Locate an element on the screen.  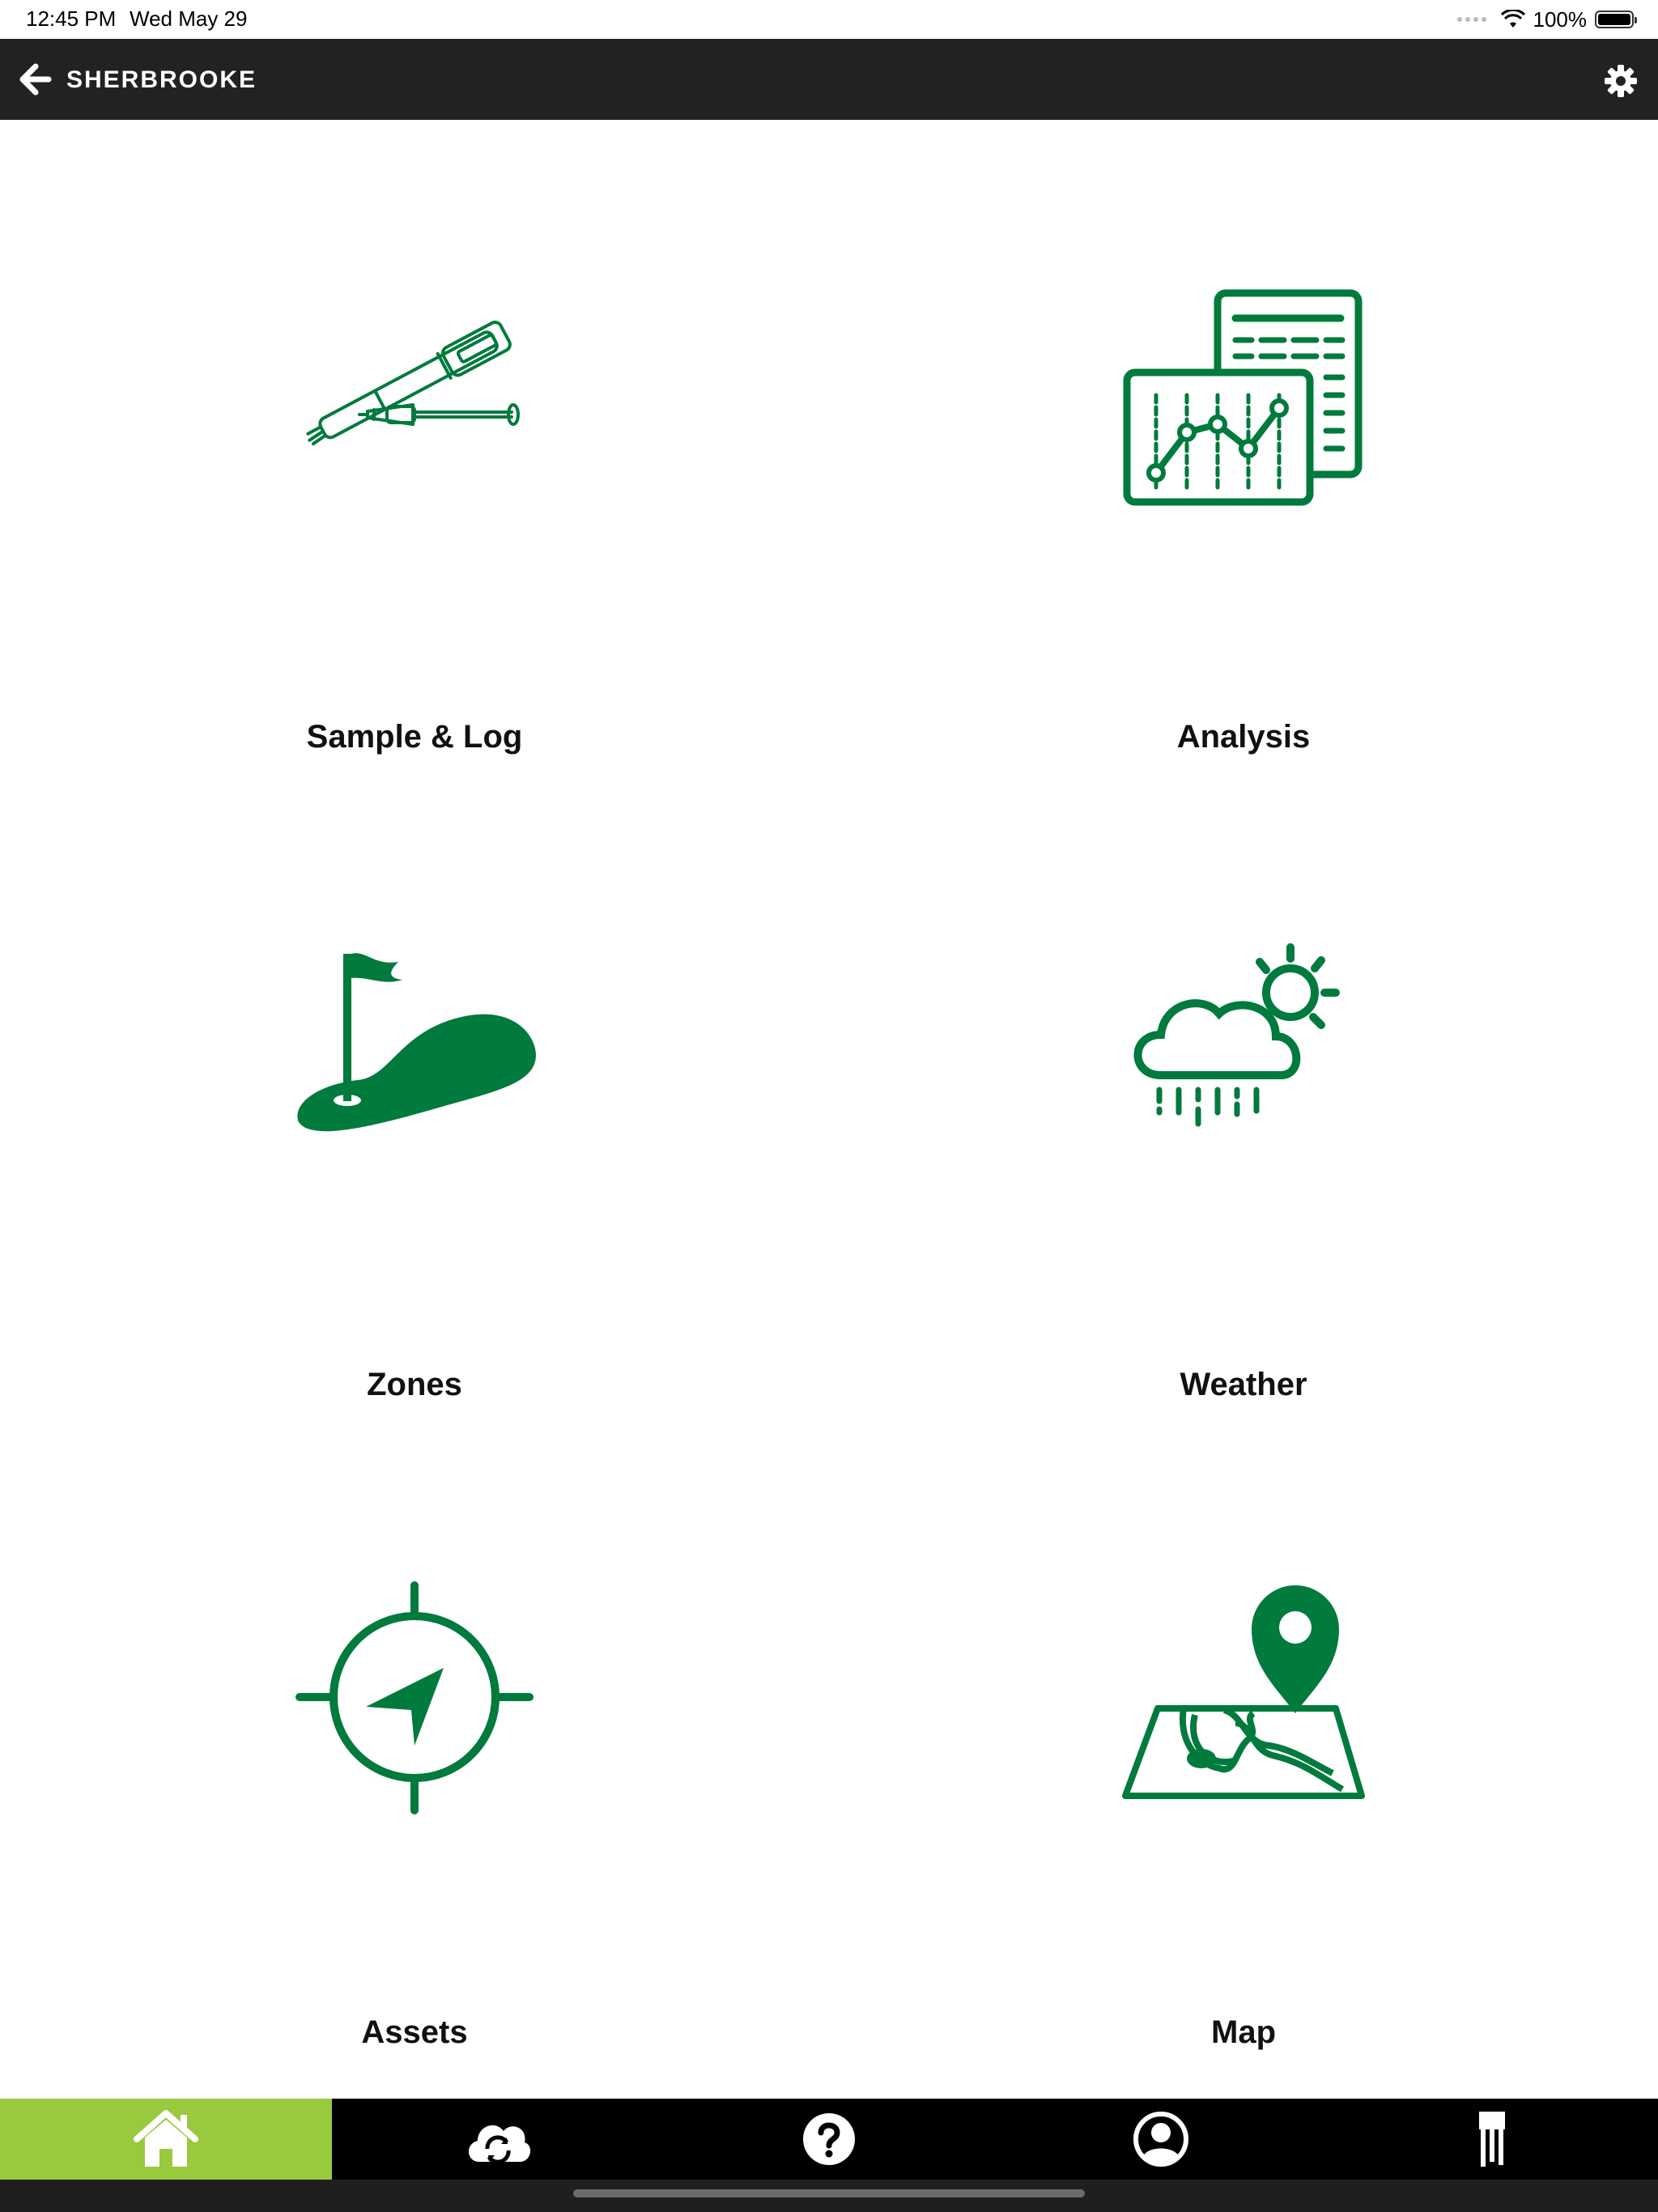
compass-target-icon is located at coordinates (414, 1697).